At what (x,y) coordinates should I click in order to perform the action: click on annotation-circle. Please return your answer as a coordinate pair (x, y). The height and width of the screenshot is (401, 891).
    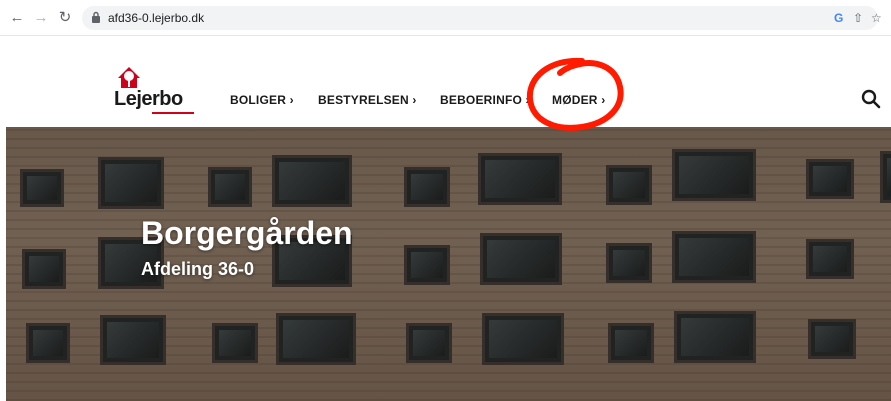
    Looking at the image, I should click on (575, 94).